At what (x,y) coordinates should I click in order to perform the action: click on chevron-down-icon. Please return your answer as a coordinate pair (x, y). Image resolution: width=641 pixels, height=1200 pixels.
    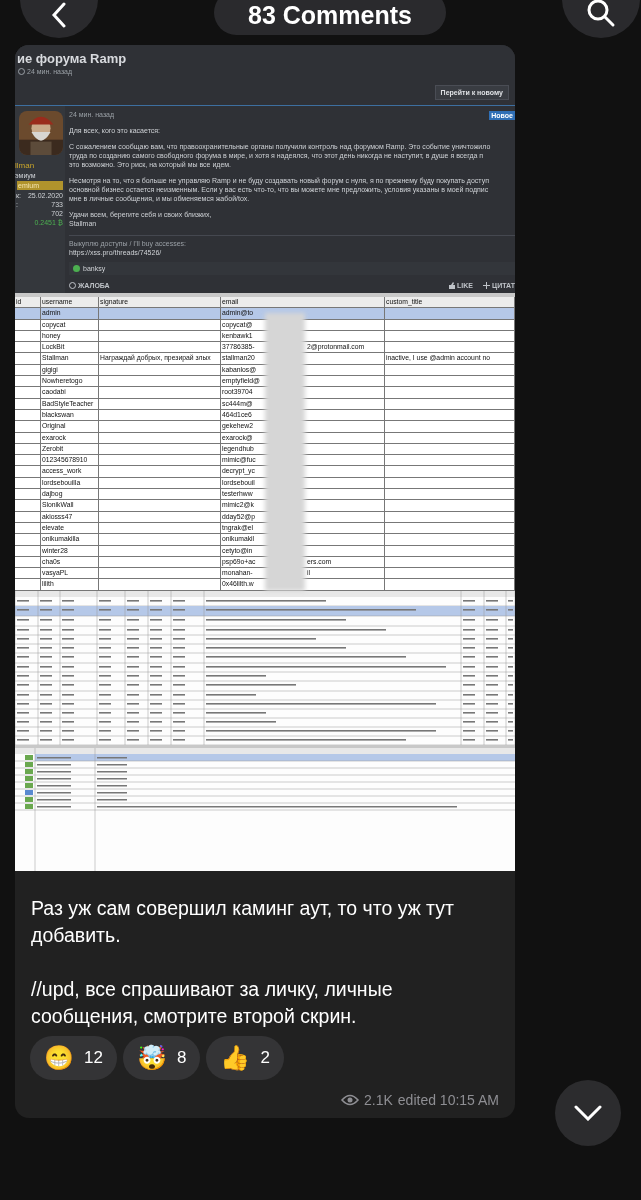
    Looking at the image, I should click on (588, 1113).